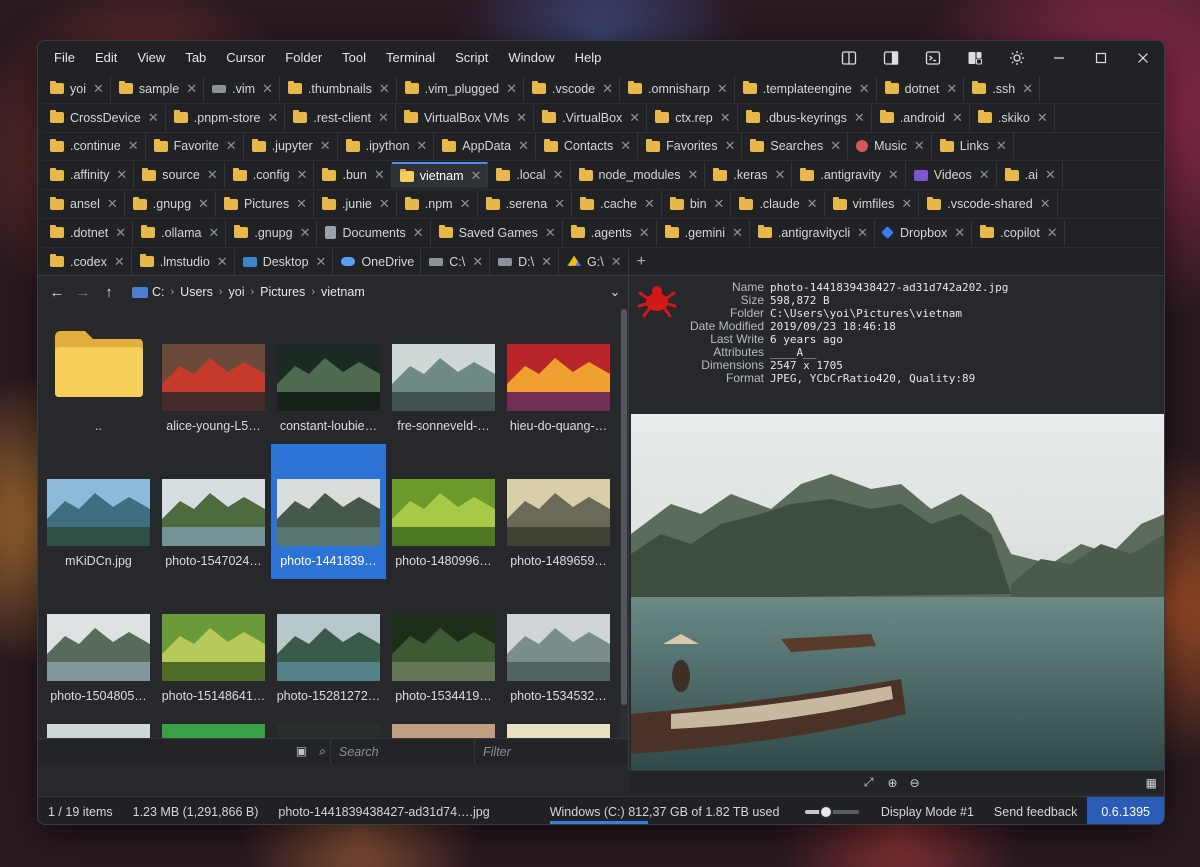 This screenshot has width=1200, height=867. Describe the element at coordinates (284, 261) in the screenshot. I see `tab: Desktop ✕` at that location.